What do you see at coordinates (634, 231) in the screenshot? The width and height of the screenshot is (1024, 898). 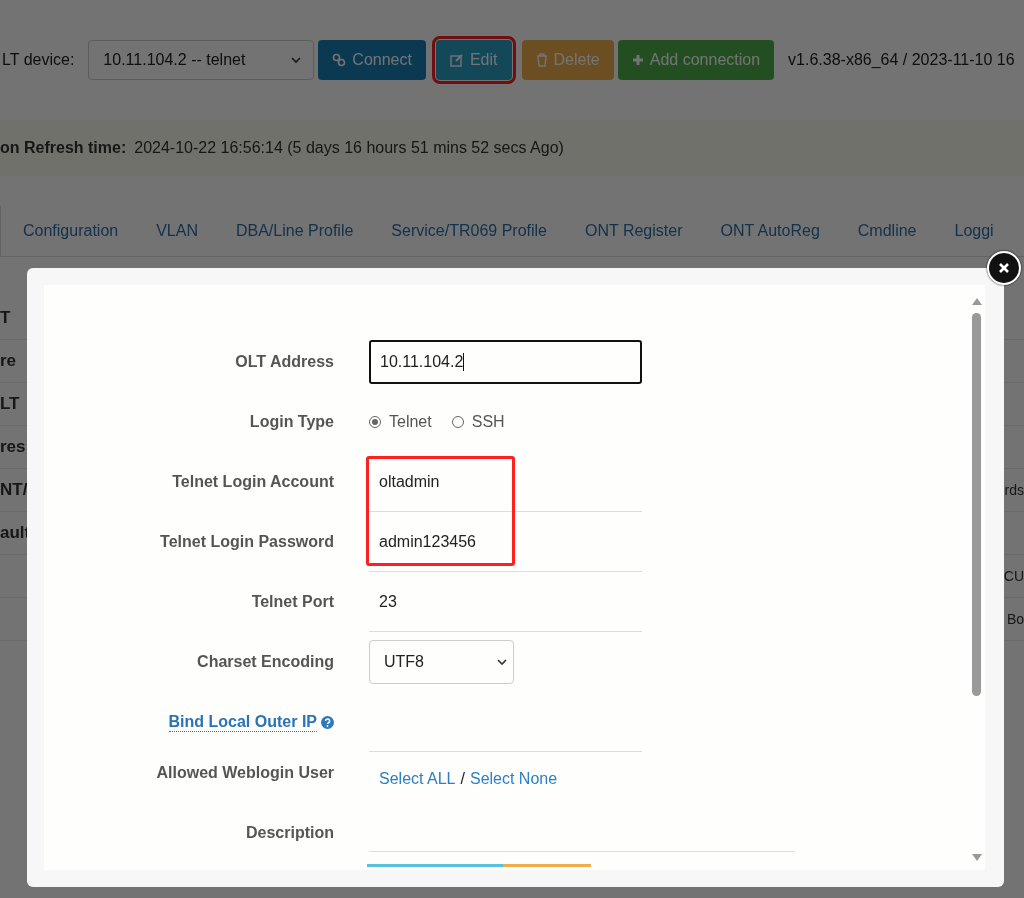 I see `nav-tab: ONT Register` at bounding box center [634, 231].